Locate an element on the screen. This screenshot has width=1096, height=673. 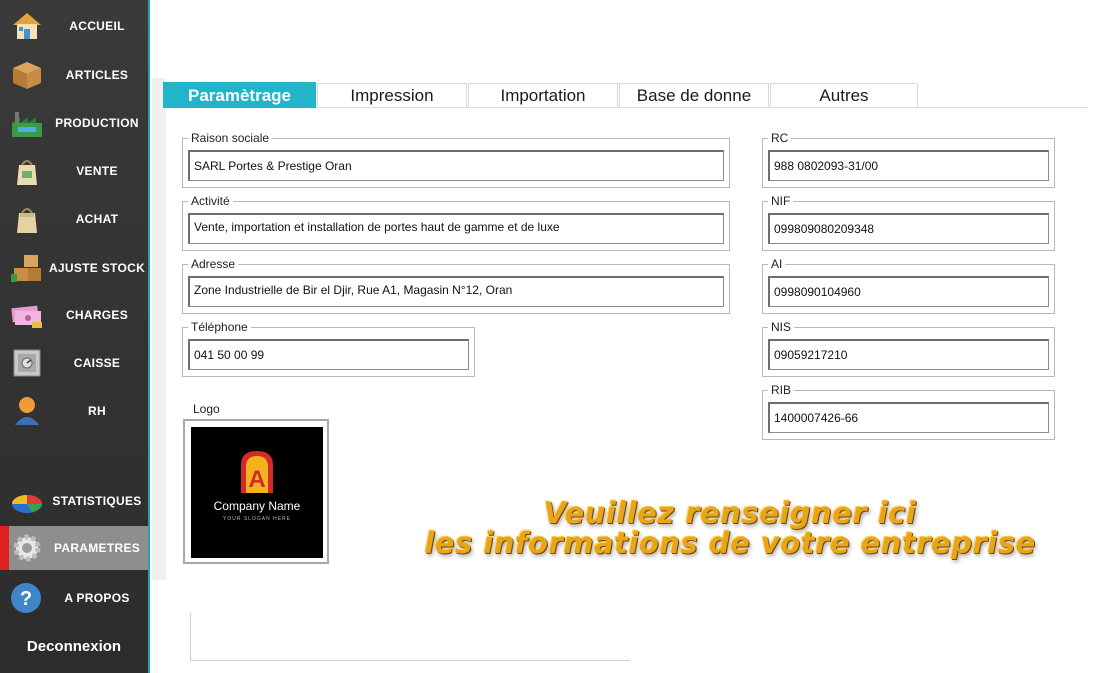
sidebar-item-label: ARTICLES is located at coordinates (97, 74).